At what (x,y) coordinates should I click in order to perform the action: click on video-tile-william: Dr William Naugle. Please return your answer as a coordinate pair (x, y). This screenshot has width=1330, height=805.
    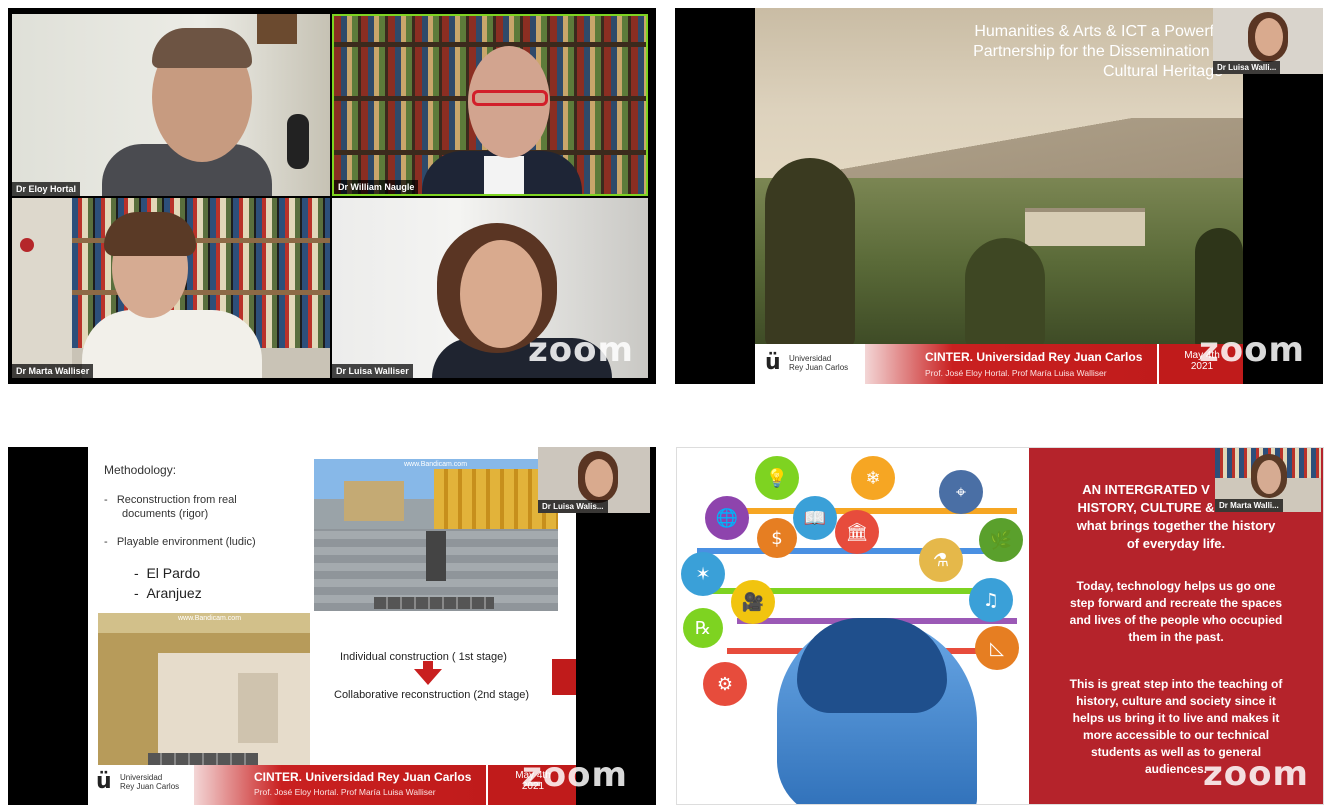
    Looking at the image, I should click on (490, 105).